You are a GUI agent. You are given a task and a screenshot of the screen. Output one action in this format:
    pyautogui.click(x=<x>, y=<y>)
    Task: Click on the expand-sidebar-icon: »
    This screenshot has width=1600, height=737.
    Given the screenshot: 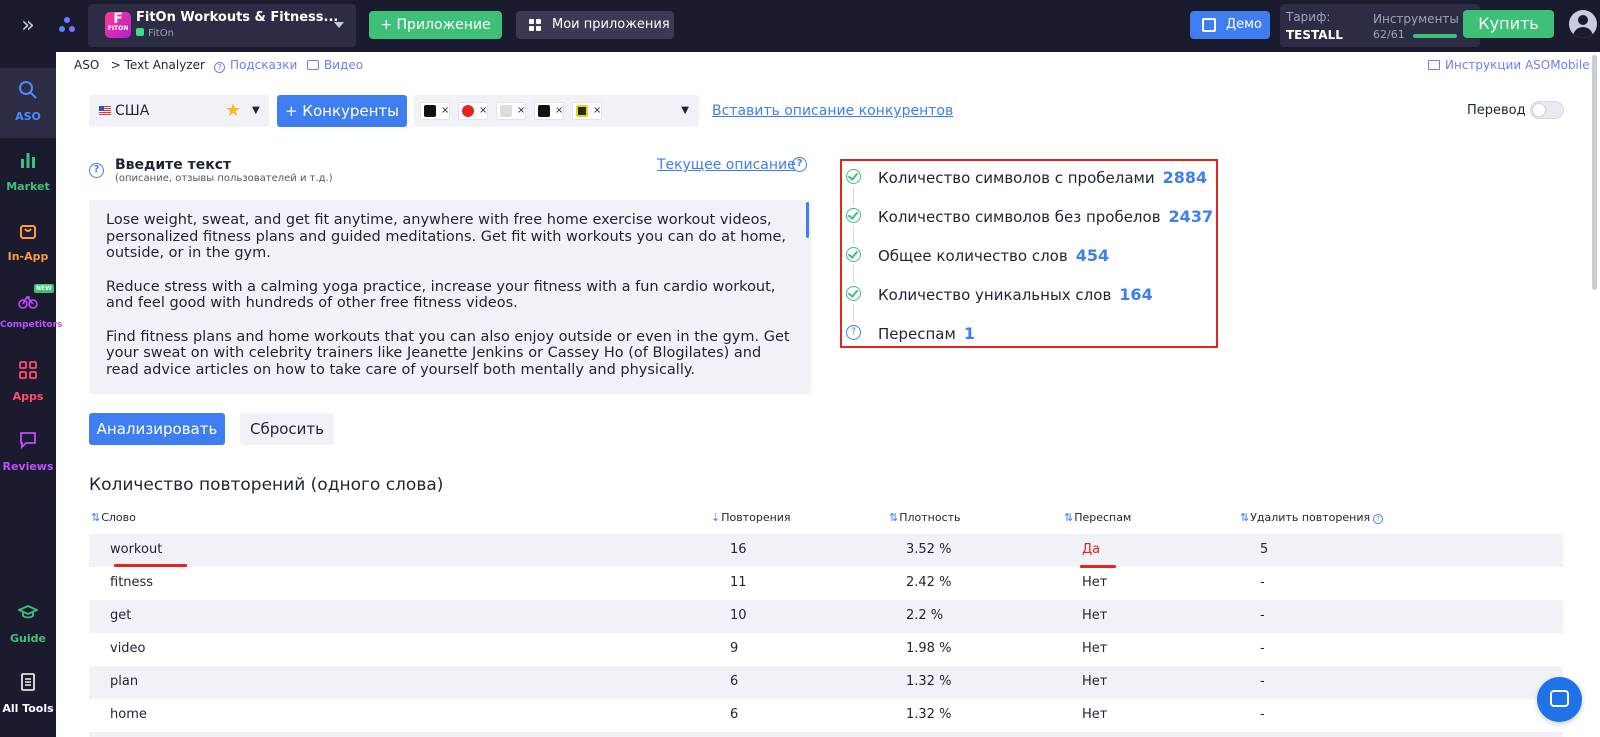 What is the action you would take?
    pyautogui.click(x=28, y=26)
    